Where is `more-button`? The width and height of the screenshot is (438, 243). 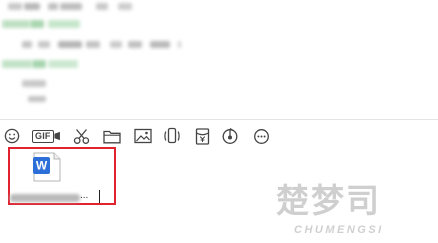
more-button is located at coordinates (261, 136).